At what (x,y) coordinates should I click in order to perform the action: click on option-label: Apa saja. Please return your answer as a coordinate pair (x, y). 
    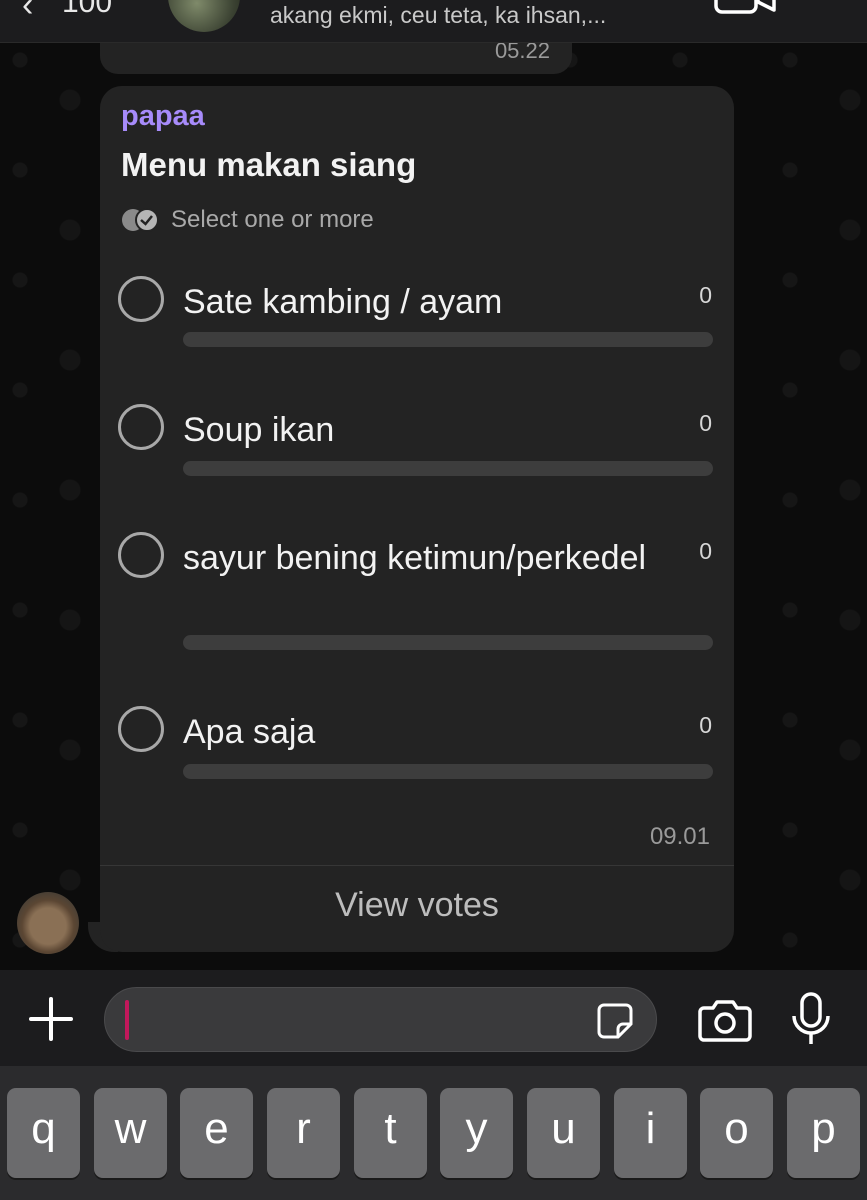
    Looking at the image, I should click on (423, 732).